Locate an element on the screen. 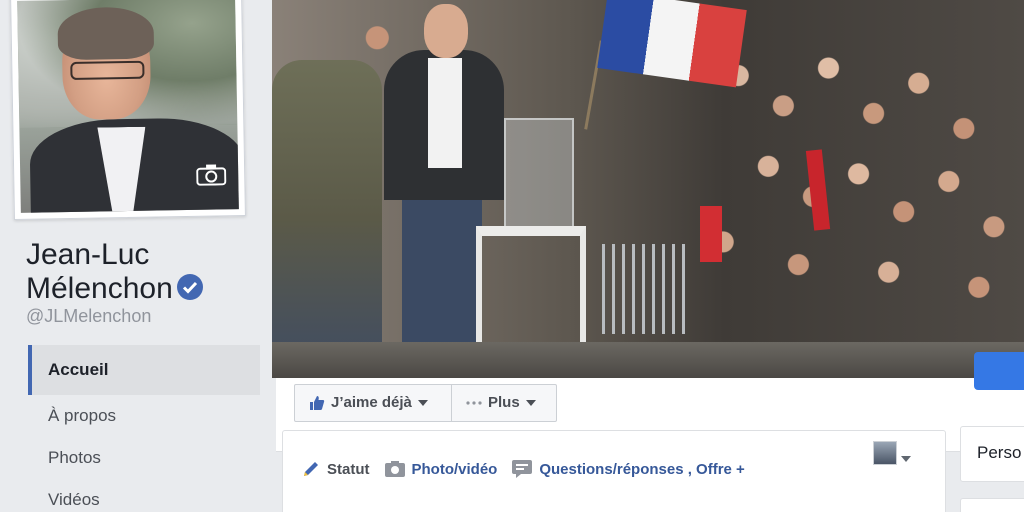  tab-questions: Questions/réponses , Offre + is located at coordinates (628, 469).